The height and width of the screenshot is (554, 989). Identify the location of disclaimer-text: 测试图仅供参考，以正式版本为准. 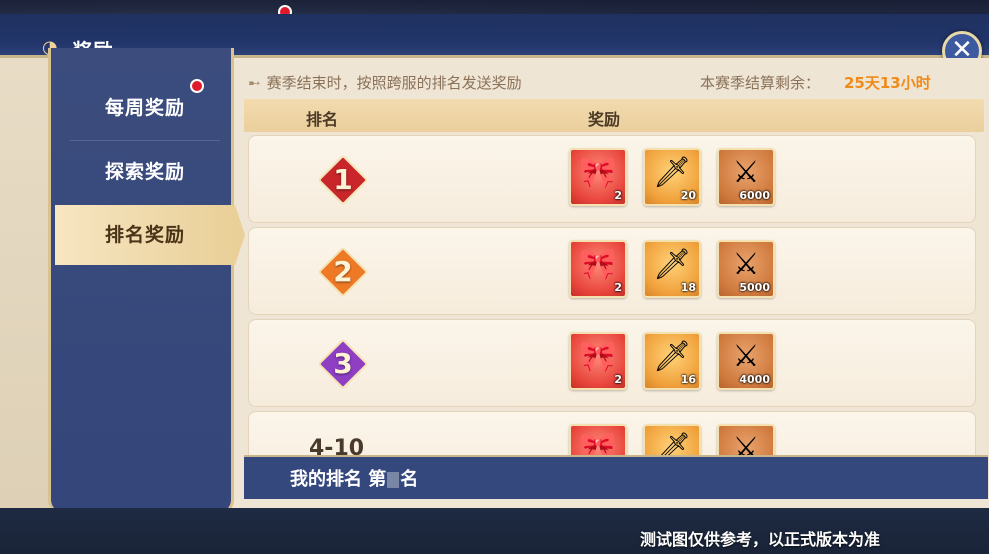
(760, 539).